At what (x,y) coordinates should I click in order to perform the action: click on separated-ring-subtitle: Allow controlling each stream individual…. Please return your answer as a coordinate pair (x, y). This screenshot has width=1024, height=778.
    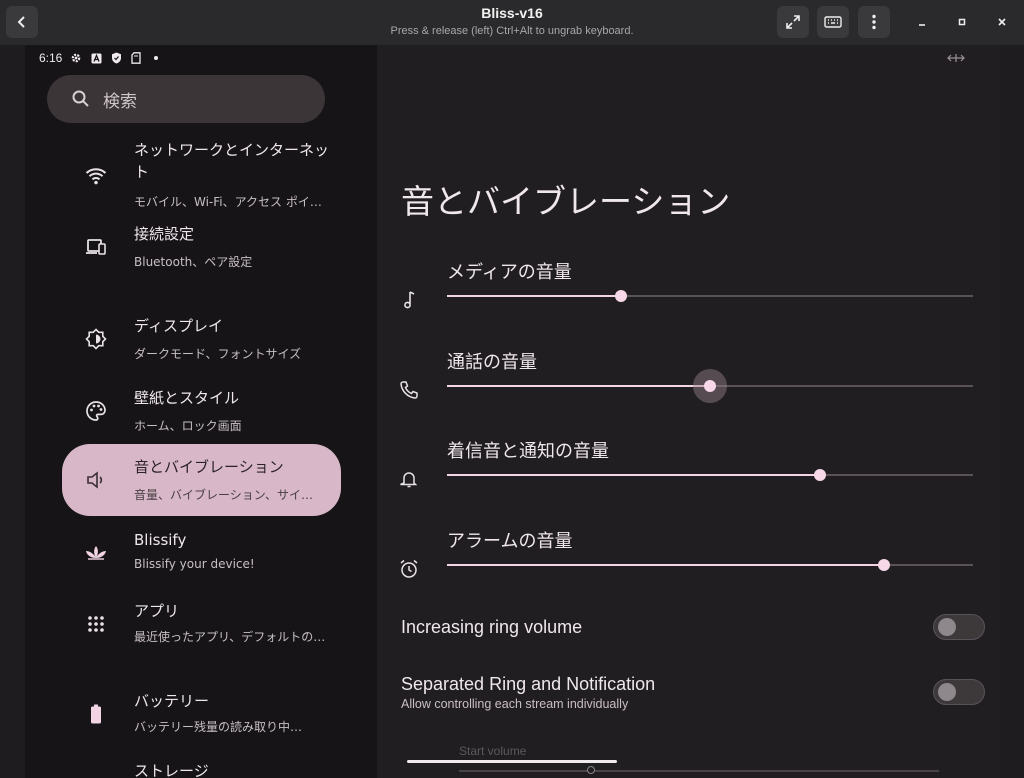
    Looking at the image, I should click on (515, 704).